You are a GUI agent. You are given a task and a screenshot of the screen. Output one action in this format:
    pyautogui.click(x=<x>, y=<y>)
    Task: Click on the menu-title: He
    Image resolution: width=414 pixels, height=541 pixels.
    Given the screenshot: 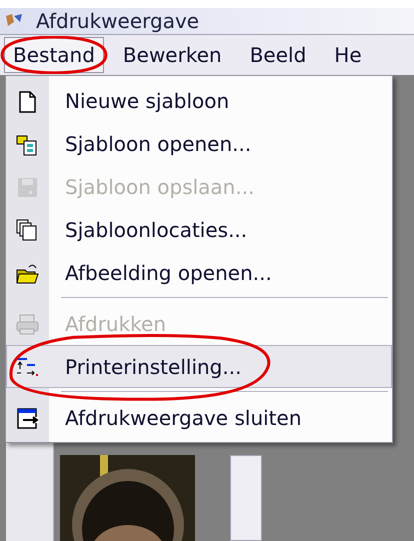 What is the action you would take?
    pyautogui.click(x=348, y=55)
    